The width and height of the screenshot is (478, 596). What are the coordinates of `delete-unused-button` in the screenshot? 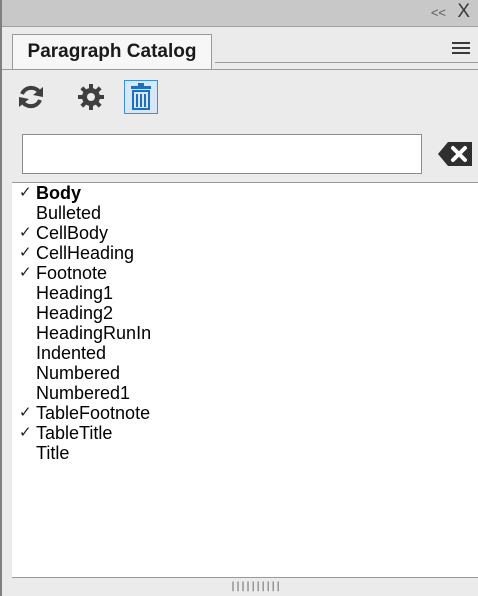 It's located at (141, 97).